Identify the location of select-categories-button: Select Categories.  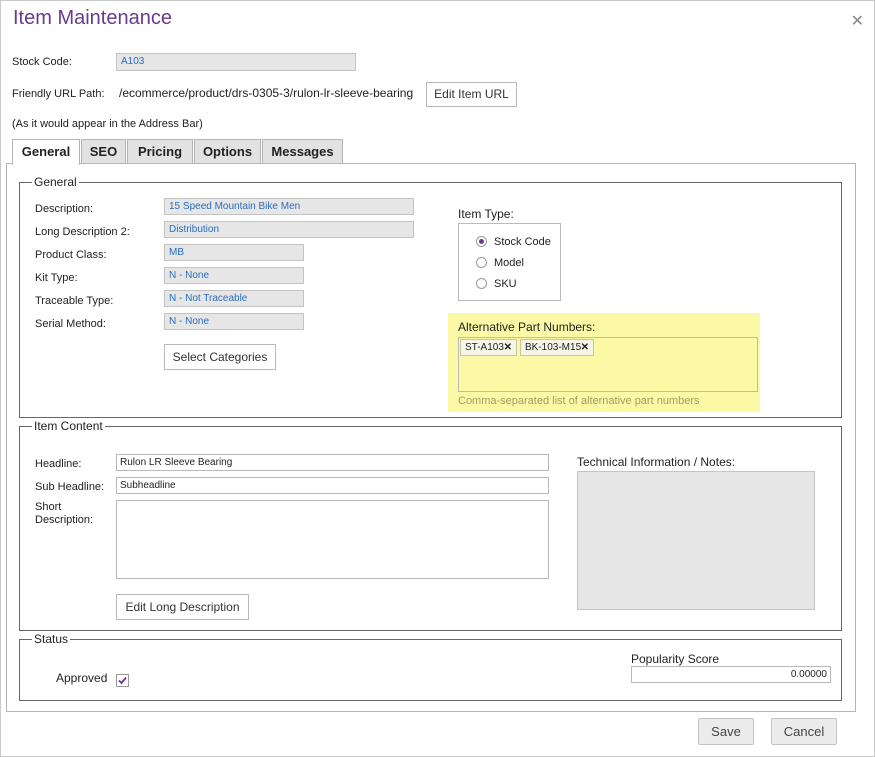
(220, 357).